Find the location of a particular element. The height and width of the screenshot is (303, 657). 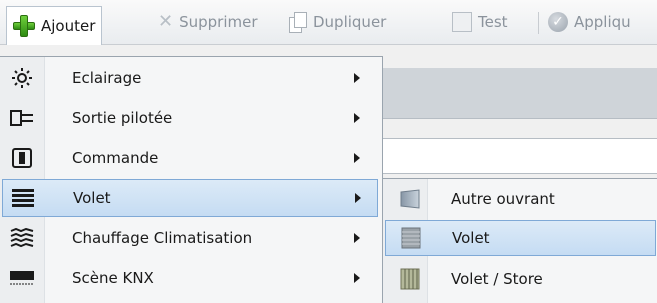

add-button-label: Ajouter is located at coordinates (68, 26).